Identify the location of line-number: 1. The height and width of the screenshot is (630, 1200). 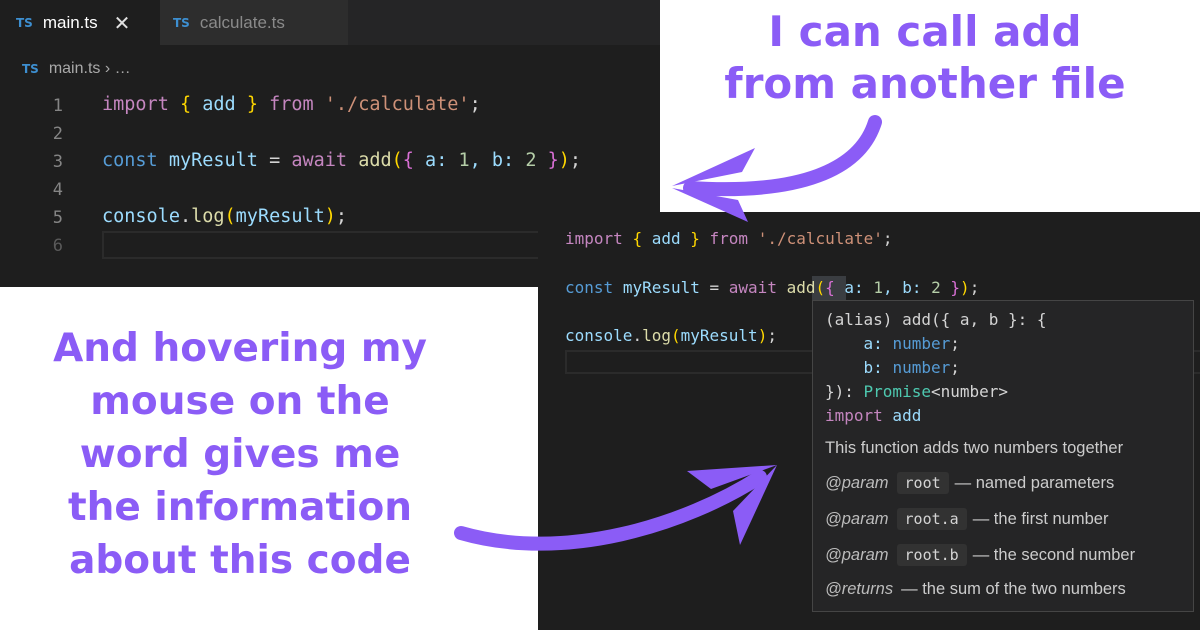
(57, 106).